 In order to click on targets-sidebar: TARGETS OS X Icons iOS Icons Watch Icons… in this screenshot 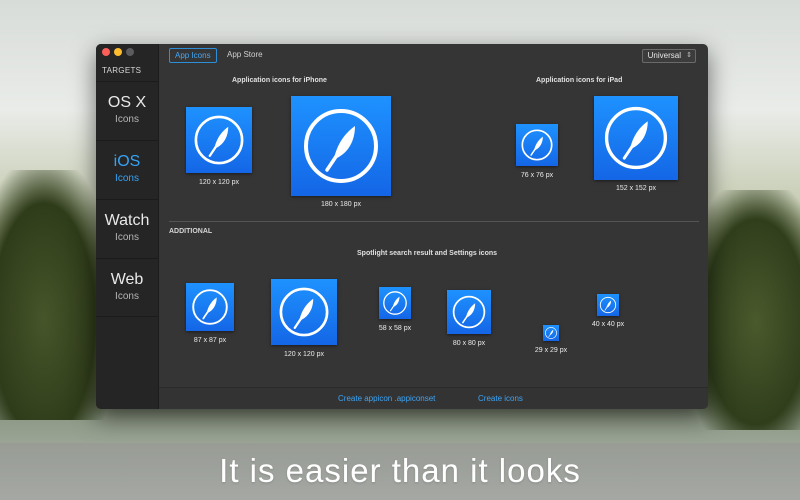, I will do `click(127, 226)`.